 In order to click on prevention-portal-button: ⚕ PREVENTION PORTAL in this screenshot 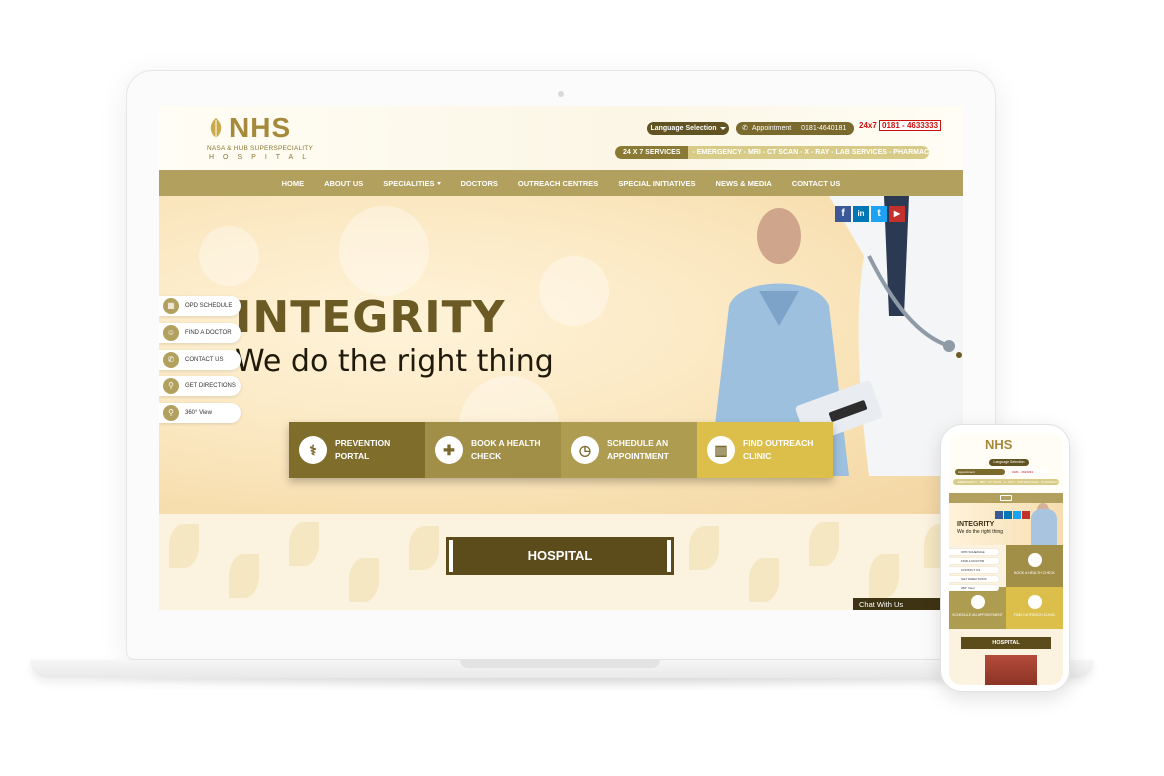, I will do `click(357, 450)`.